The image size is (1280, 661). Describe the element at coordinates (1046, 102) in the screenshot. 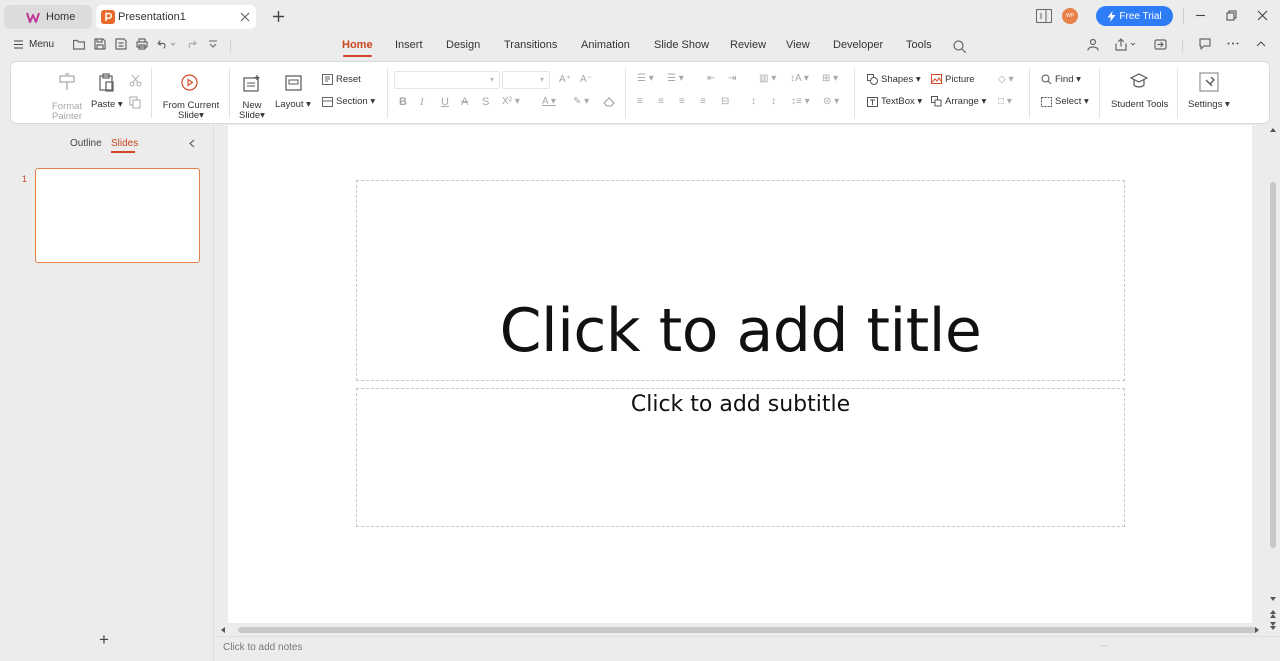

I see `select-icon` at that location.